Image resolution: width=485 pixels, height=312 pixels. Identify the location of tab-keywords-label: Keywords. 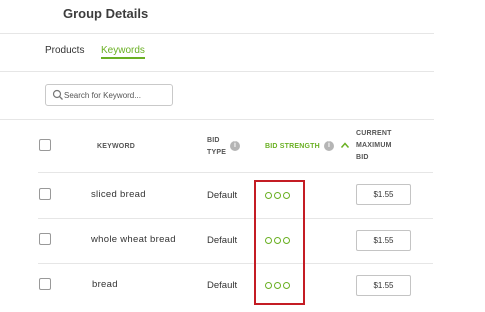
(123, 50).